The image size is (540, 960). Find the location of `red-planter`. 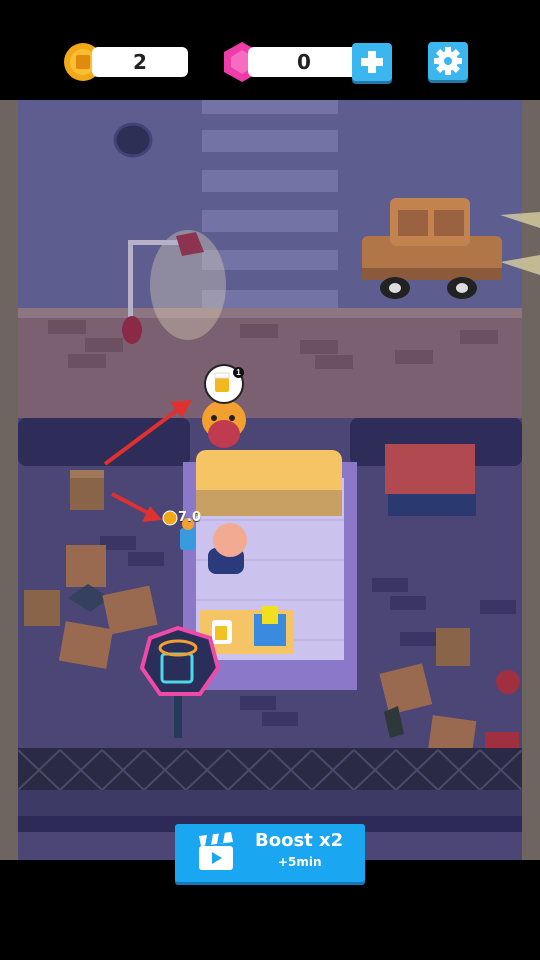

red-planter is located at coordinates (430, 469).